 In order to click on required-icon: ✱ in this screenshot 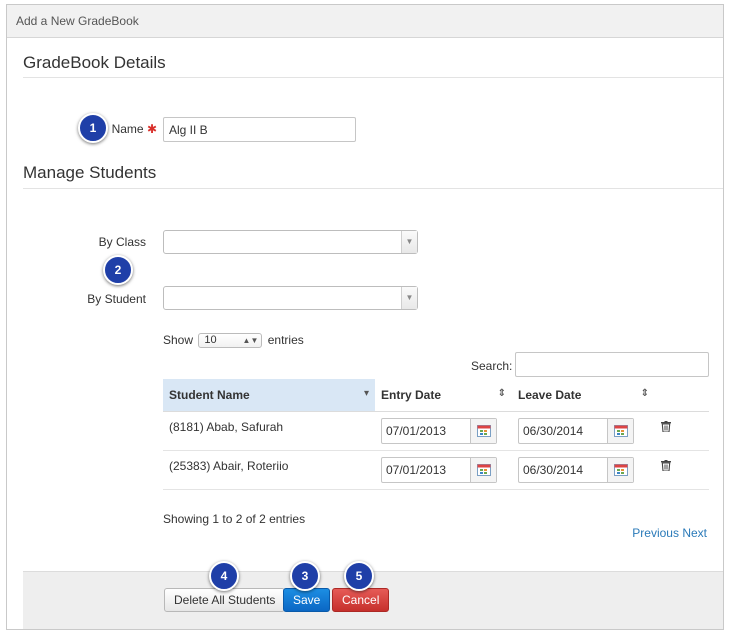, I will do `click(151, 129)`.